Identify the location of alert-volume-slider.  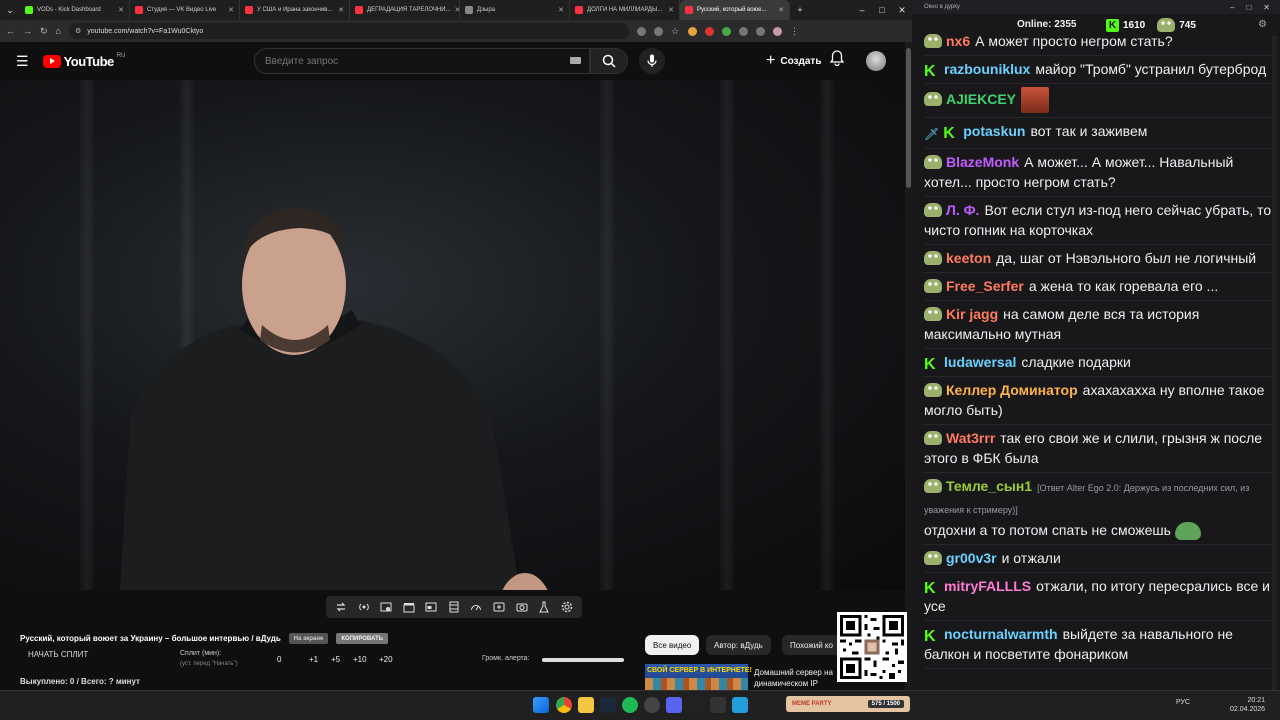
(583, 660).